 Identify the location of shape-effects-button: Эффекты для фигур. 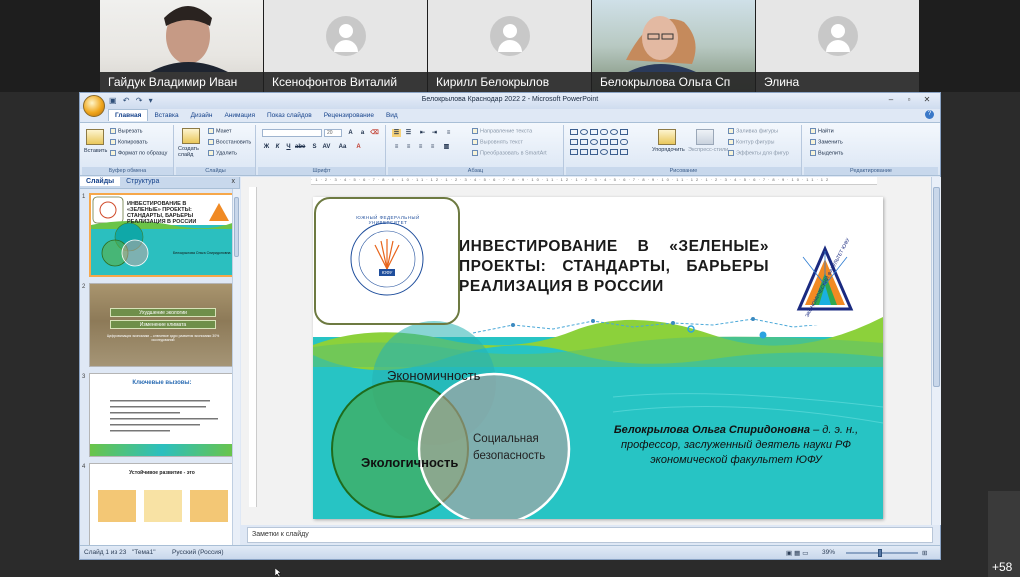
(758, 153).